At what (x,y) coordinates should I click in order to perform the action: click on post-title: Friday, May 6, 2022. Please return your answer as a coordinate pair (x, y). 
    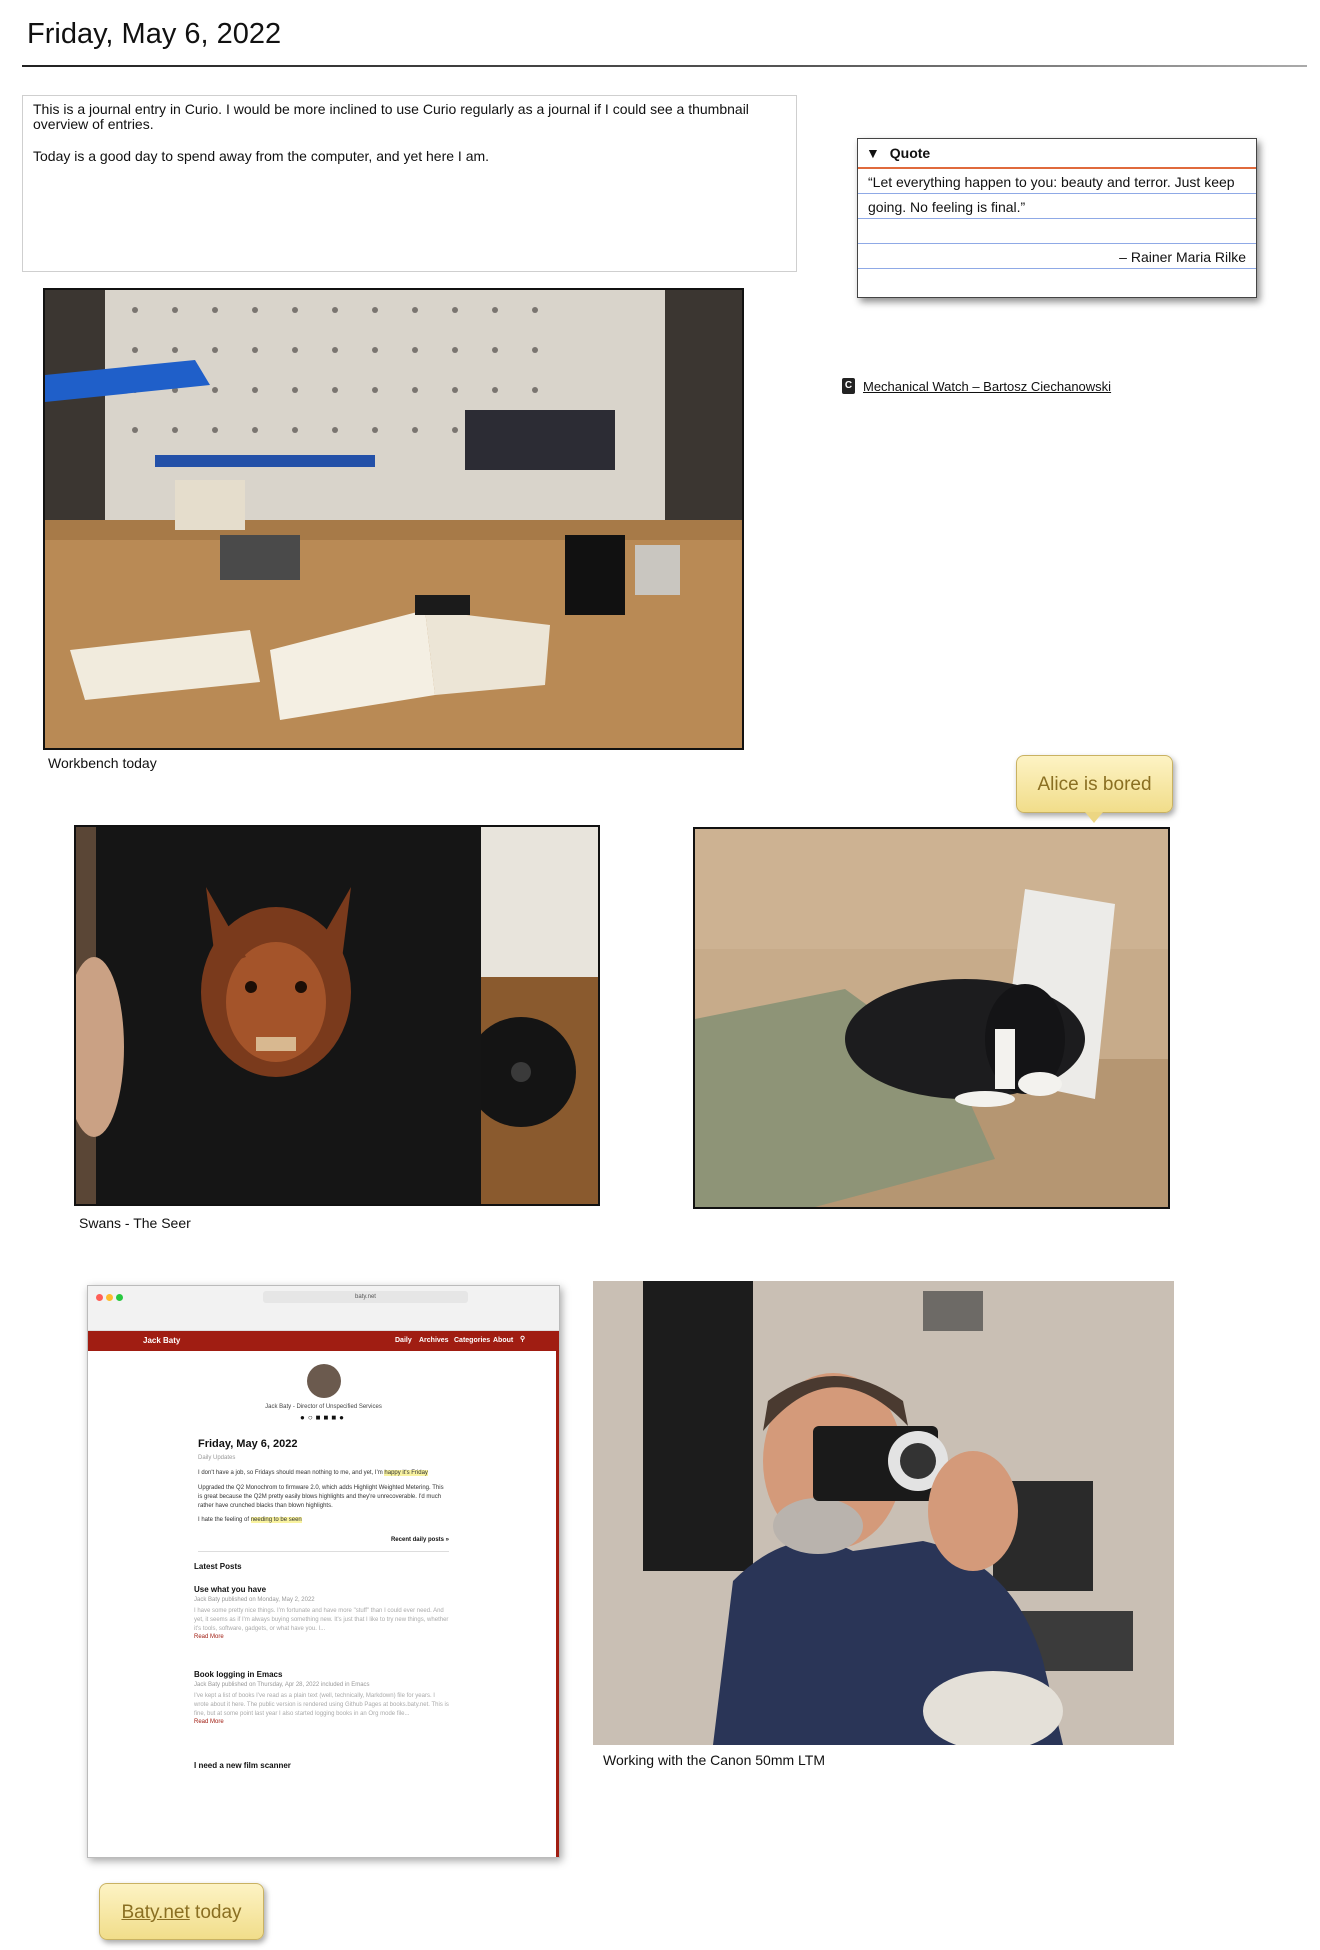
    Looking at the image, I should click on (323, 1444).